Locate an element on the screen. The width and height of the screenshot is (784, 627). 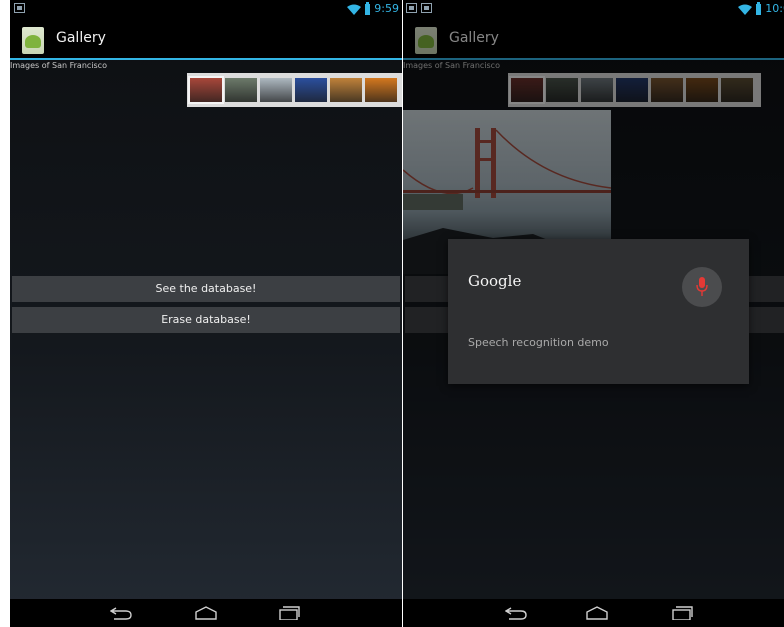
photo-thumb-bridge-fog is located at coordinates (276, 90).